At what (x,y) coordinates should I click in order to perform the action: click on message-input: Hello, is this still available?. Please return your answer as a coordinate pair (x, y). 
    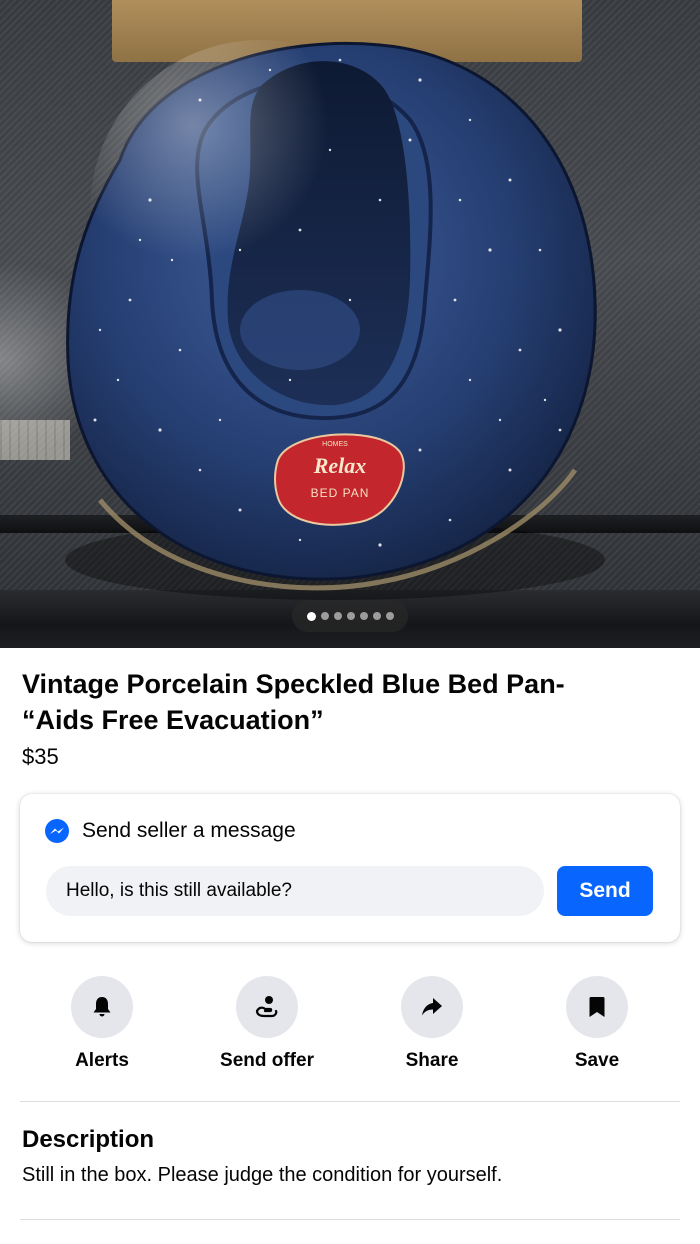
    Looking at the image, I should click on (295, 891).